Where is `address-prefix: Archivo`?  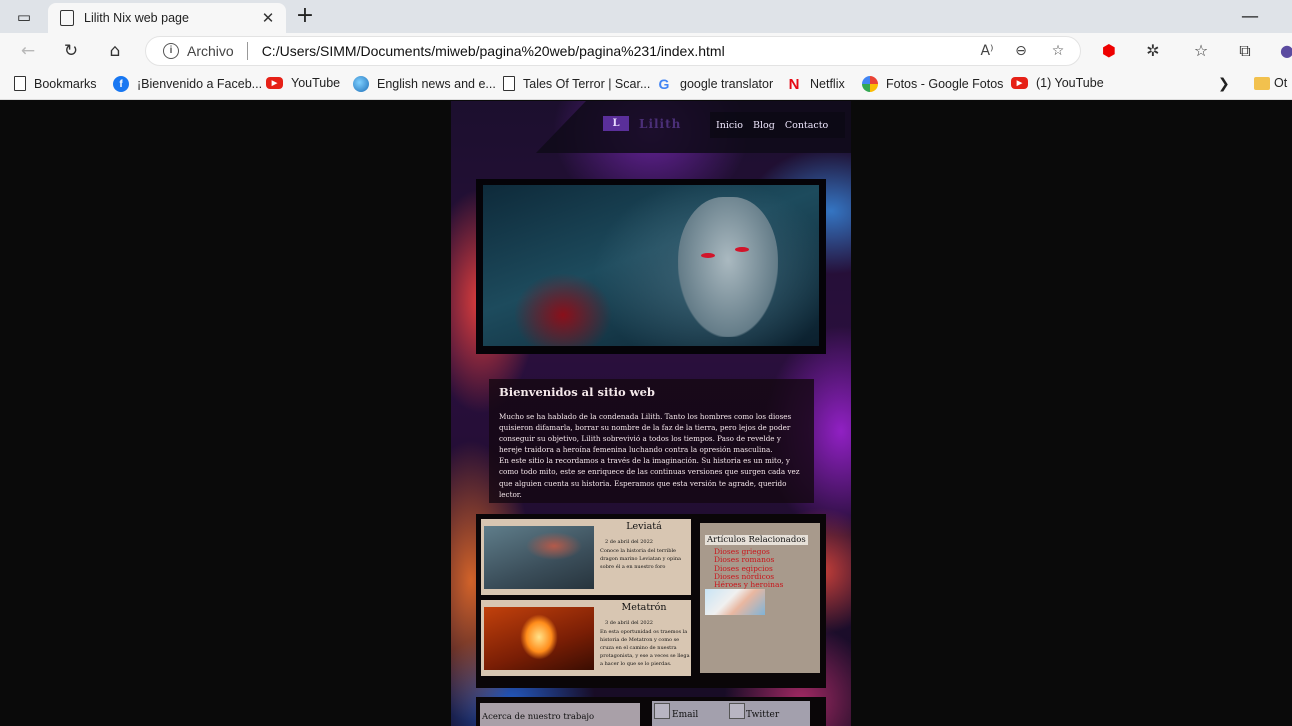
address-prefix: Archivo is located at coordinates (210, 51).